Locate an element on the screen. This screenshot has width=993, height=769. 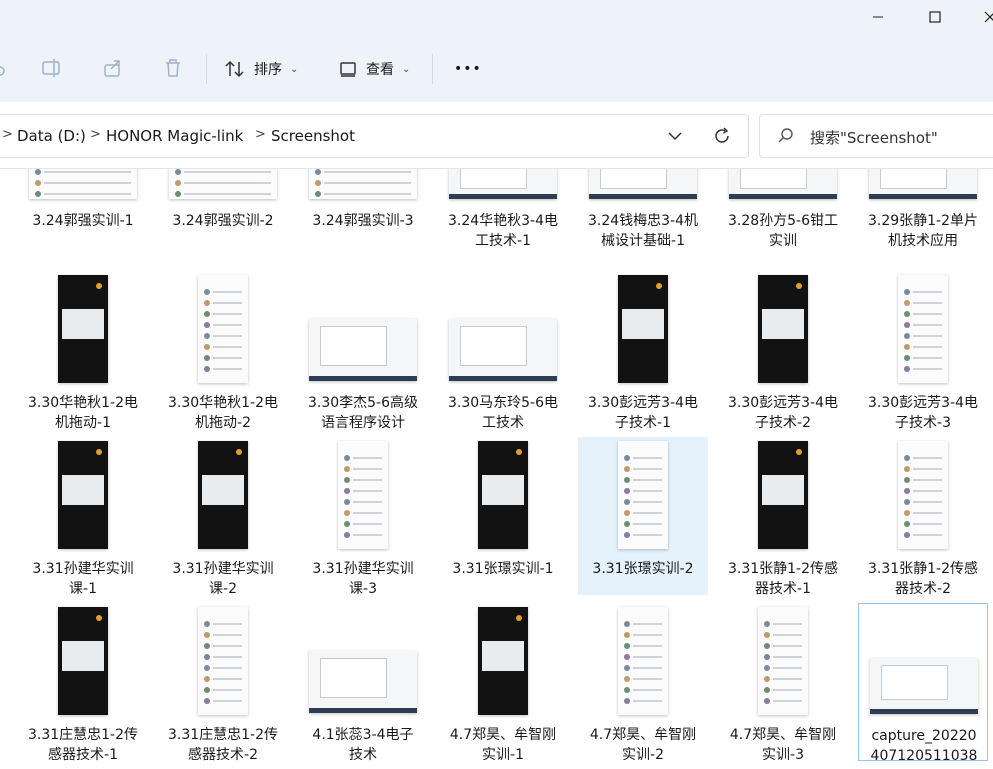
file-item: 3.24华艳秋3-4电 工技术-1 is located at coordinates (503, 220).